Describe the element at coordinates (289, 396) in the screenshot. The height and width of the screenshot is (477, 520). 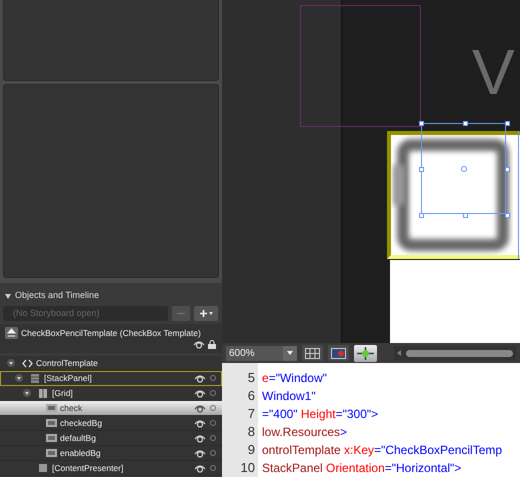
I see `code-line: Window1"` at that location.